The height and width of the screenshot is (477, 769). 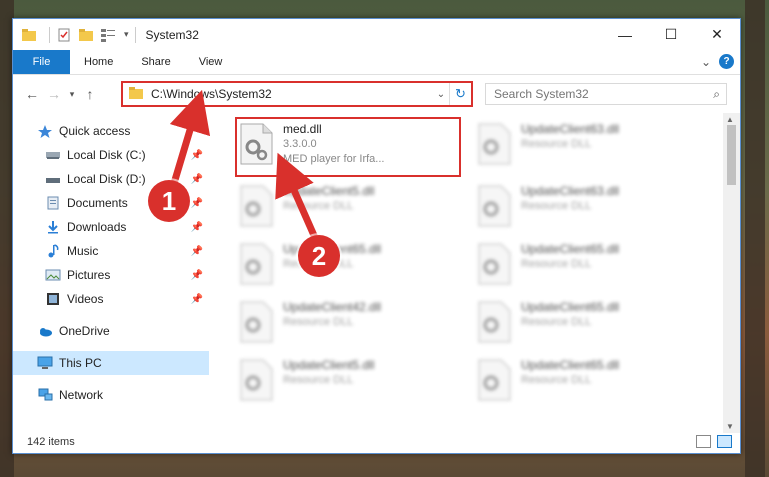 What do you see at coordinates (169, 201) in the screenshot?
I see `step-1-badge: 1` at bounding box center [169, 201].